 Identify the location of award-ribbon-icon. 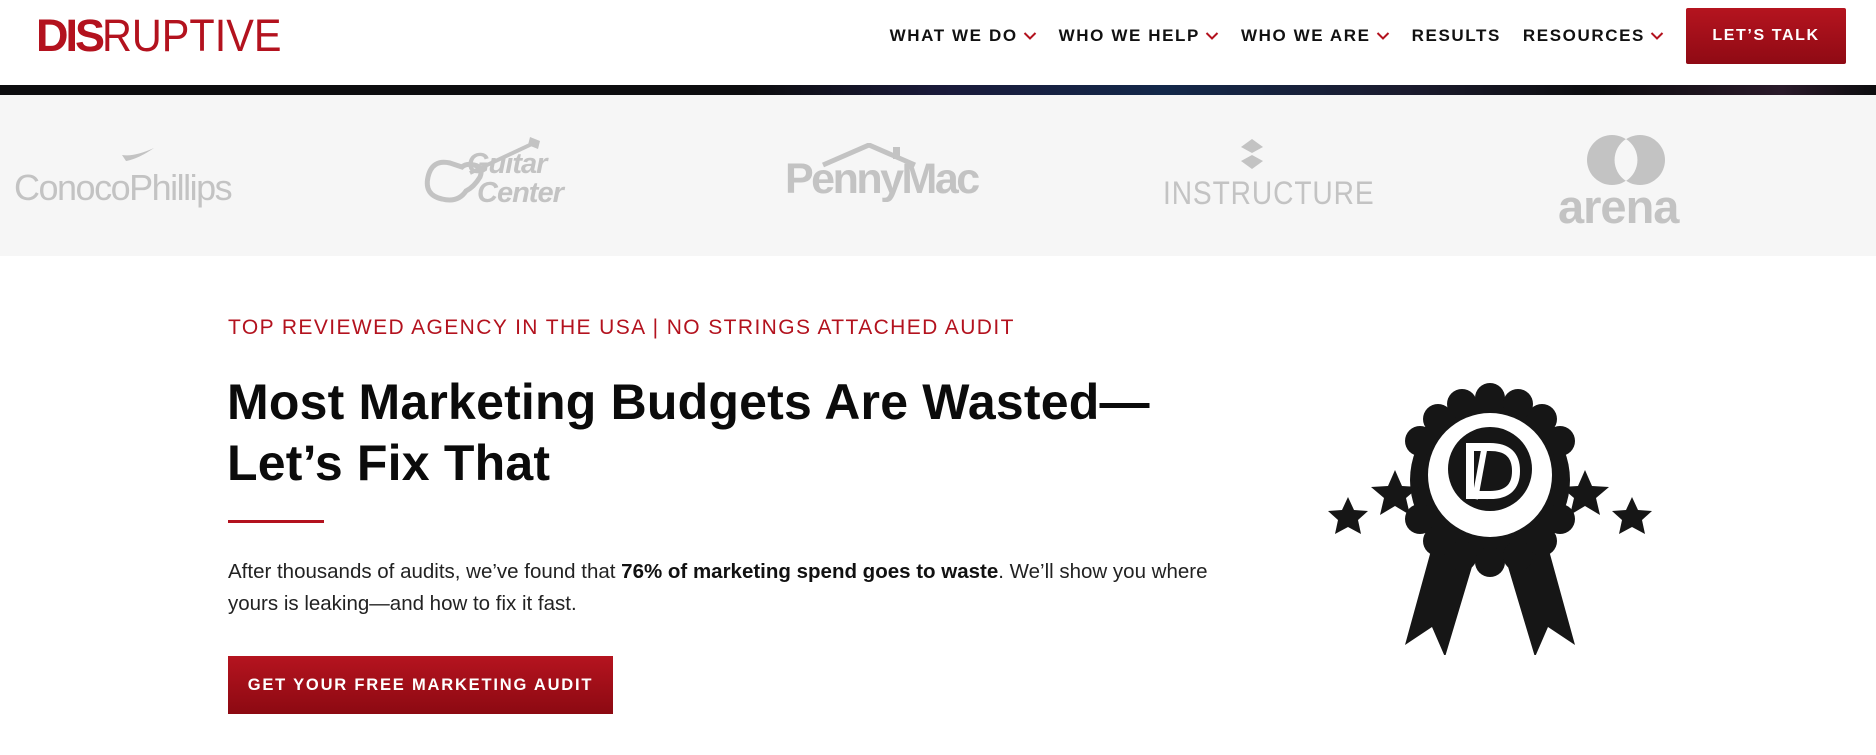
(1490, 519).